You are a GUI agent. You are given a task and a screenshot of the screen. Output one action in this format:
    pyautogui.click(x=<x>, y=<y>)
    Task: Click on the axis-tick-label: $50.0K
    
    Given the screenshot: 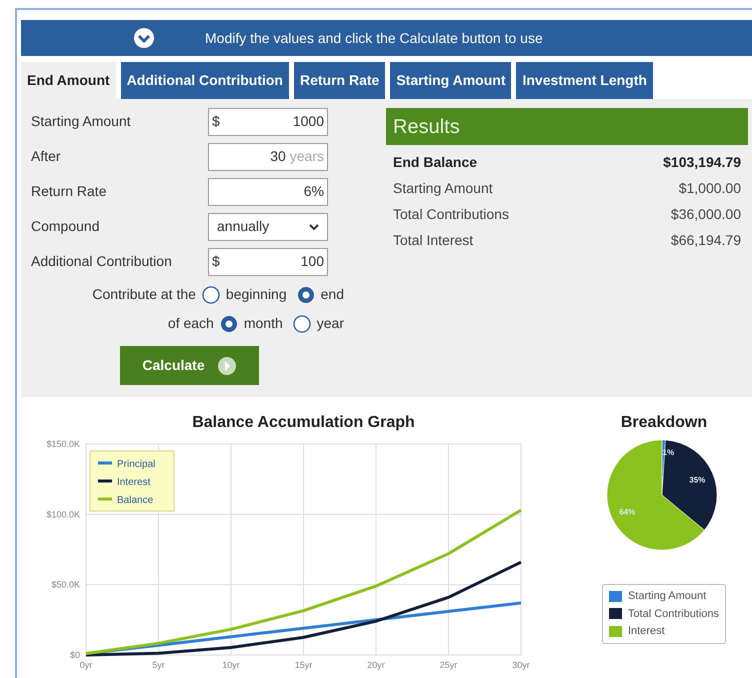 What is the action you would take?
    pyautogui.click(x=65, y=585)
    